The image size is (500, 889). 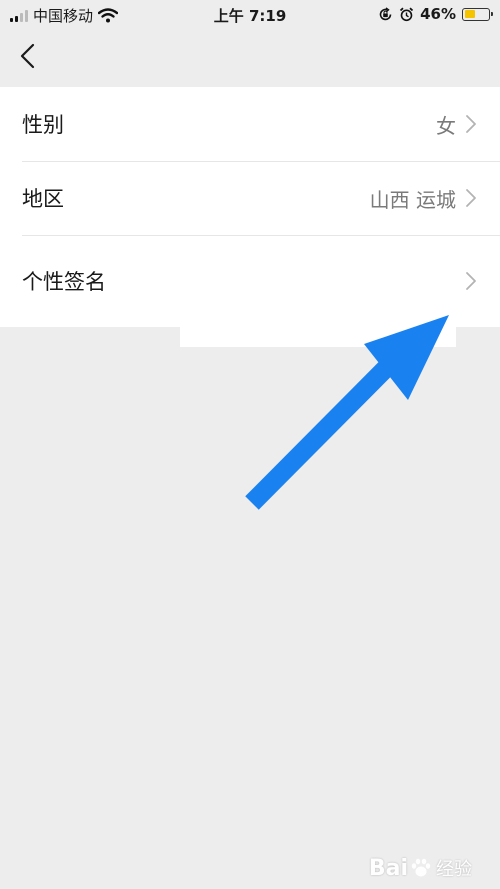 I want to click on rotation-lock-icon, so click(x=385, y=13).